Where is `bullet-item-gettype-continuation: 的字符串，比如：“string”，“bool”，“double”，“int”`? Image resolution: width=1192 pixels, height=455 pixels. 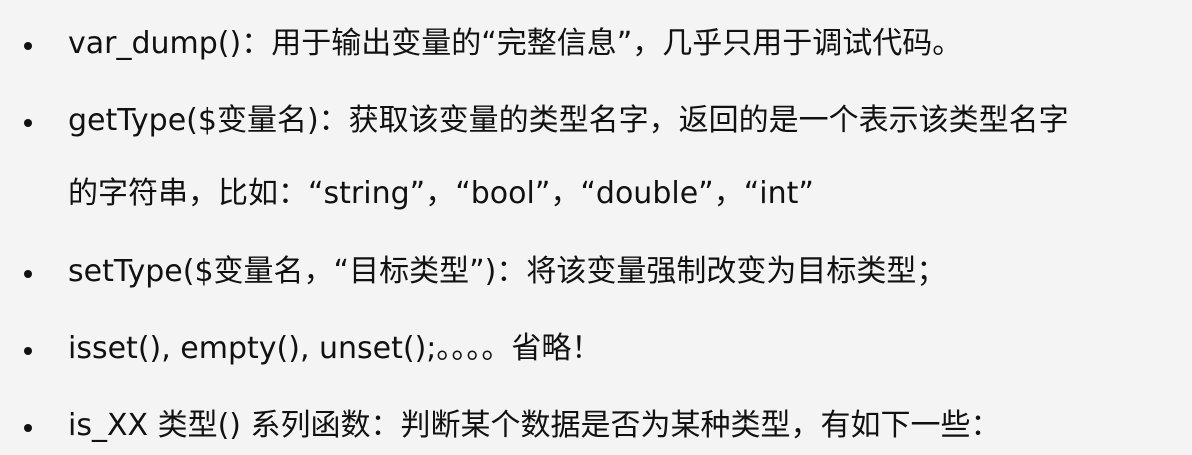 bullet-item-gettype-continuation: 的字符串，比如：“string”，“bool”，“double”，“int” is located at coordinates (441, 193).